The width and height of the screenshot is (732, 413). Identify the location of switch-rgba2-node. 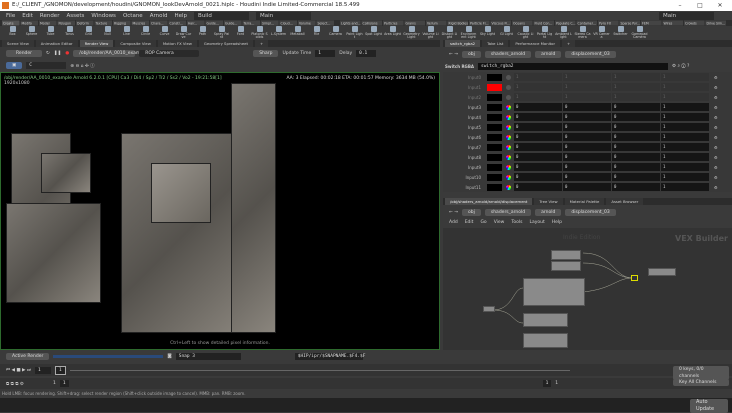
(634, 278).